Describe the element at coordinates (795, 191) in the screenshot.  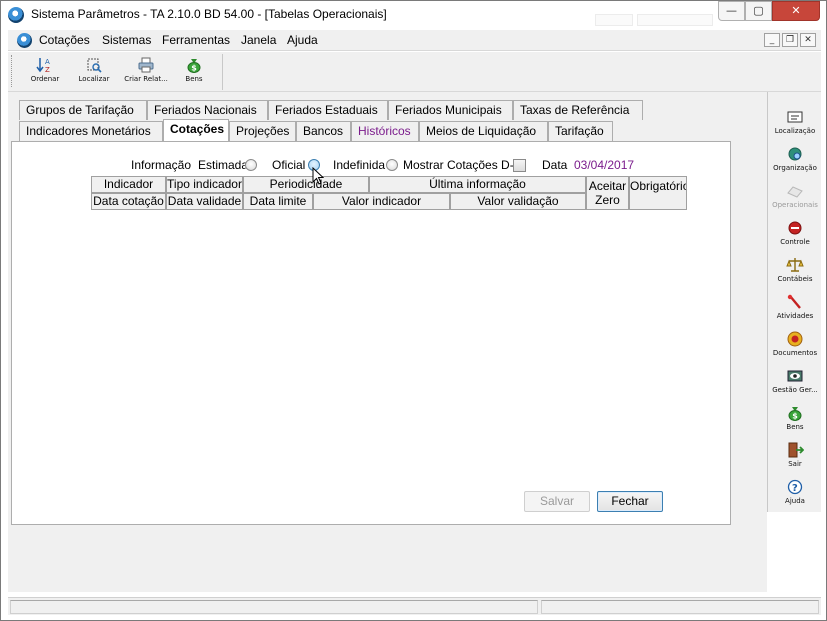
I see `operations-icon` at that location.